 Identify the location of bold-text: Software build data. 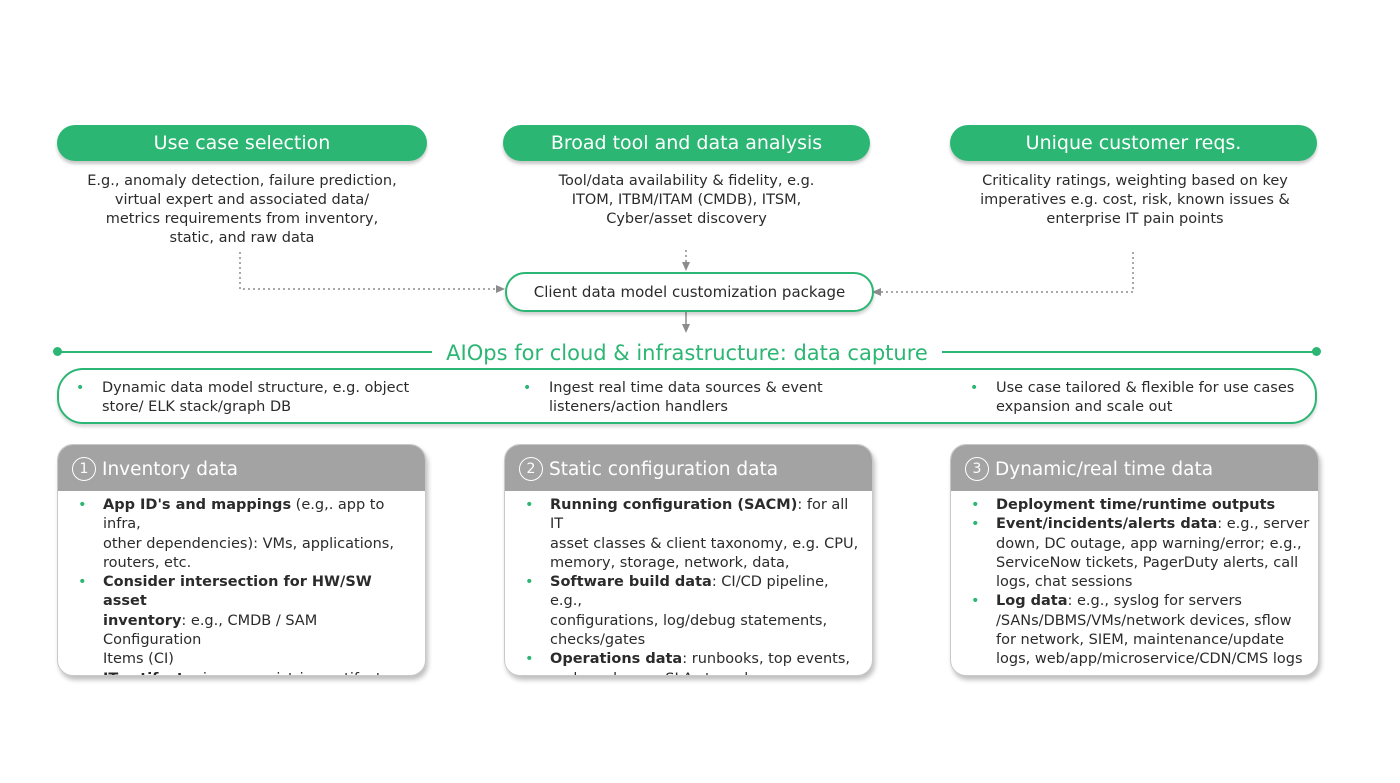
(631, 582).